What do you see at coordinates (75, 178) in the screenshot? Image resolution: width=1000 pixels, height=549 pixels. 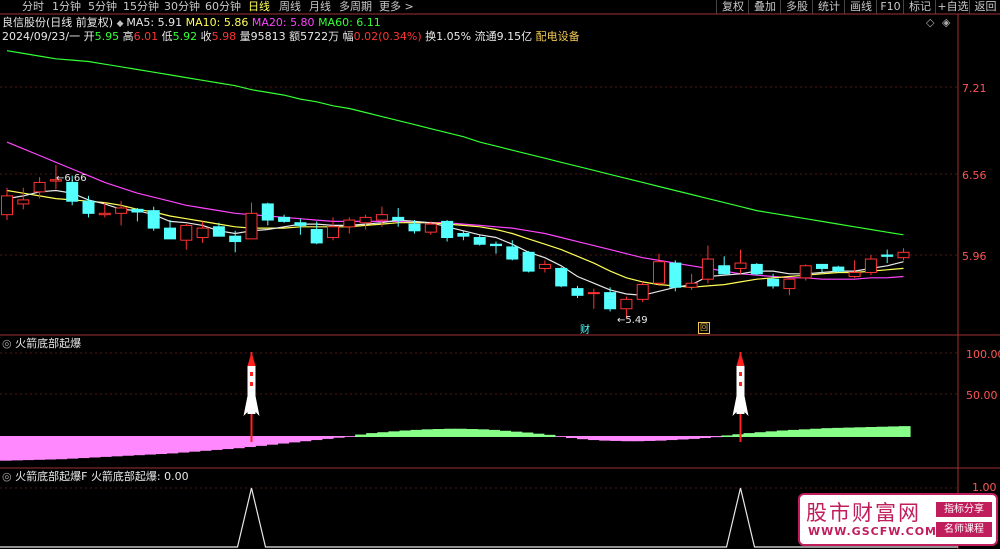 I see `high-marker-value: 6.66` at bounding box center [75, 178].